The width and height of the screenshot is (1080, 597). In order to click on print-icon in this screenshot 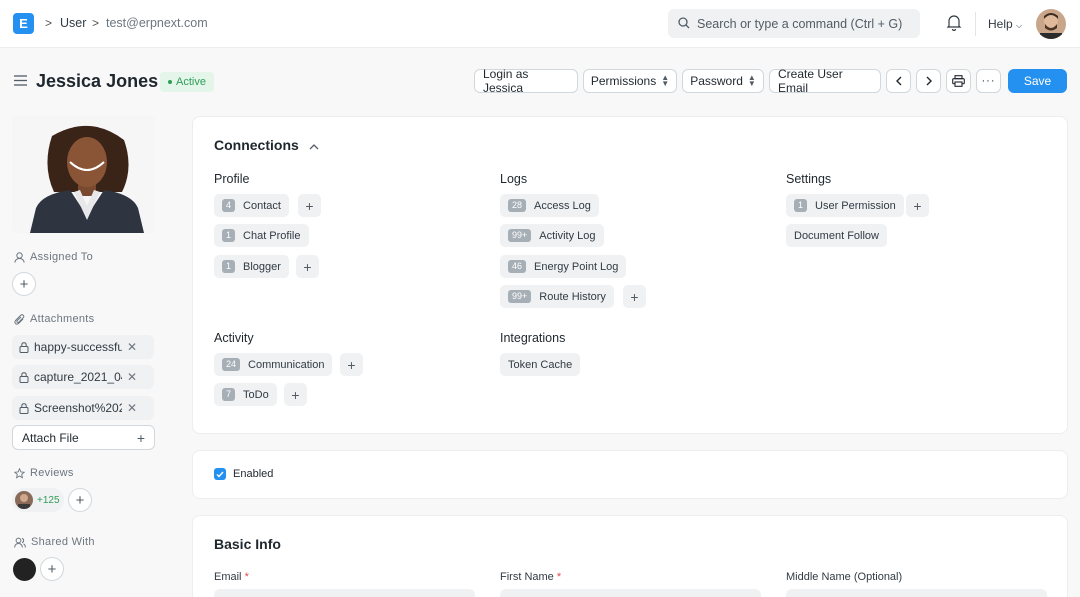, I will do `click(958, 81)`.